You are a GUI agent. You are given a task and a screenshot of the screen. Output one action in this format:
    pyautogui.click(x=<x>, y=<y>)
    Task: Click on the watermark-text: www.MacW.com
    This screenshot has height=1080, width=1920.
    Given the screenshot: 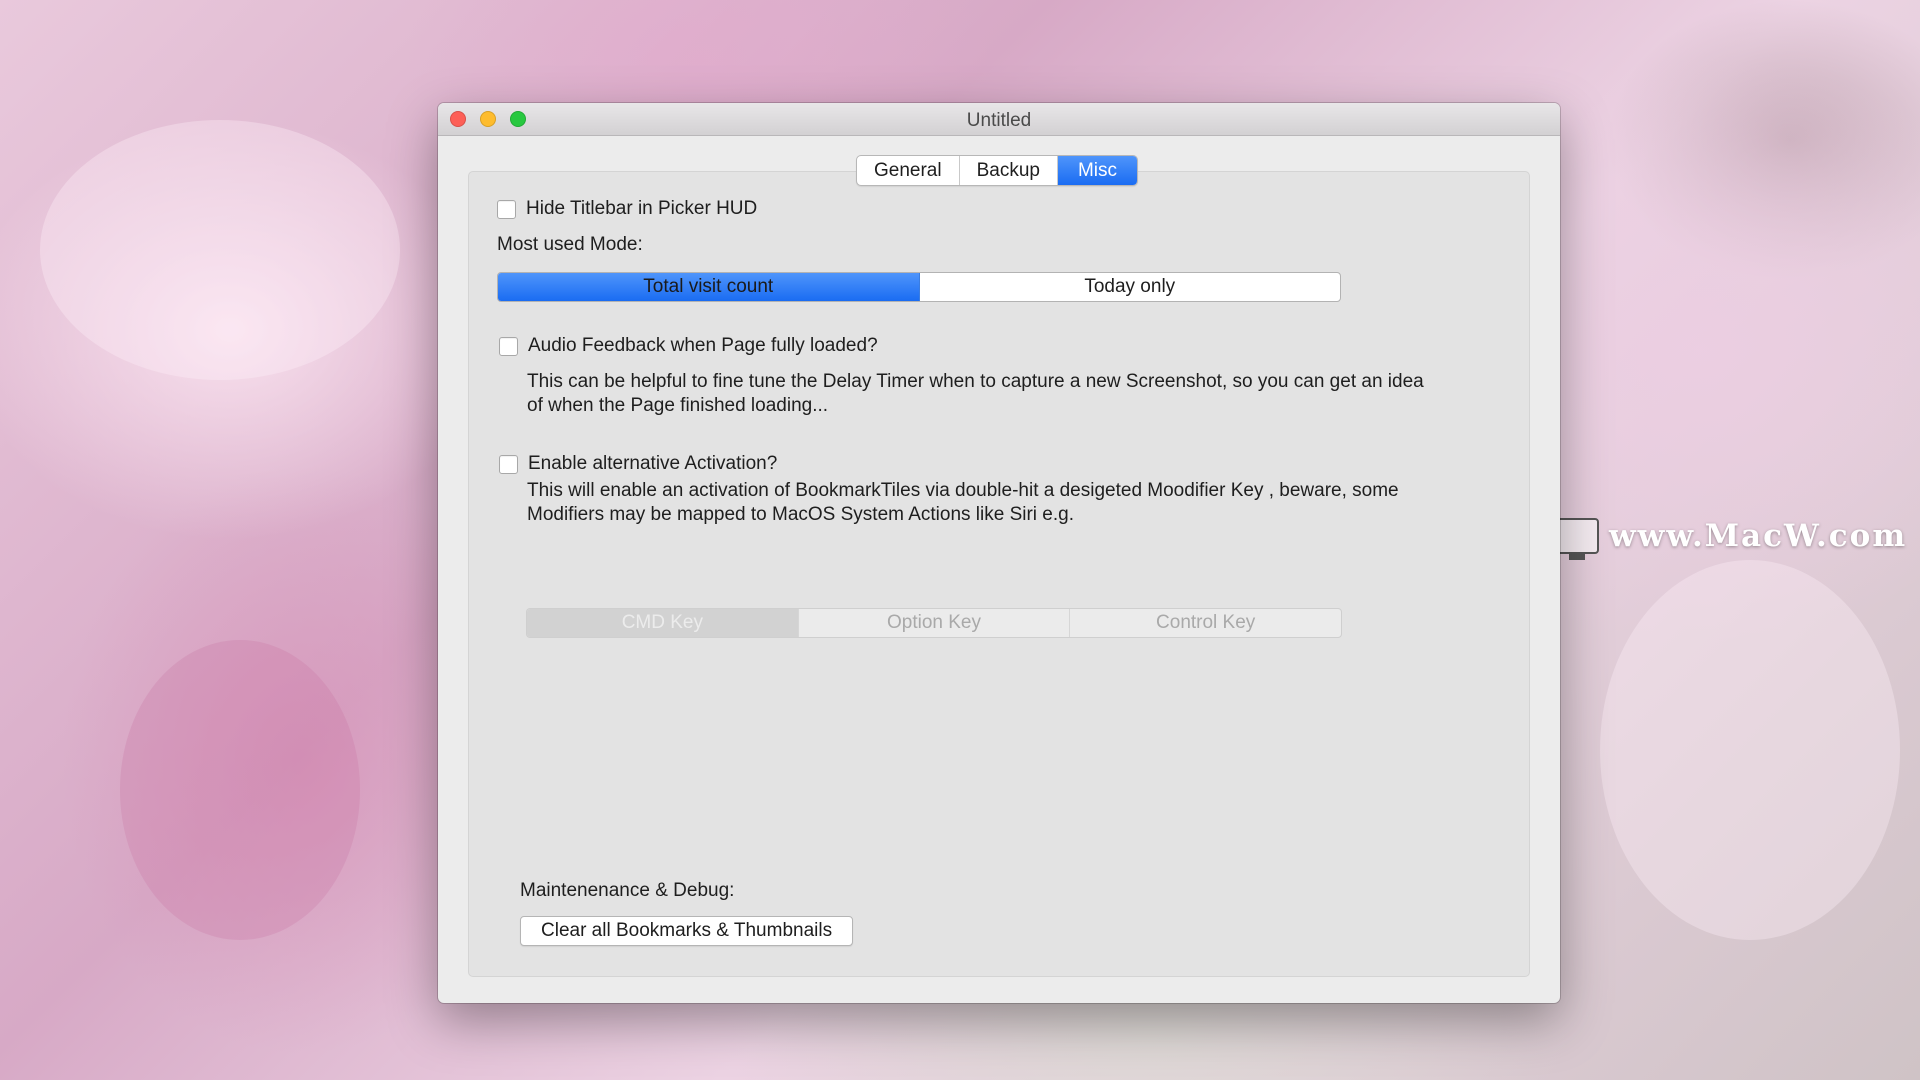 What is the action you would take?
    pyautogui.click(x=1758, y=536)
    